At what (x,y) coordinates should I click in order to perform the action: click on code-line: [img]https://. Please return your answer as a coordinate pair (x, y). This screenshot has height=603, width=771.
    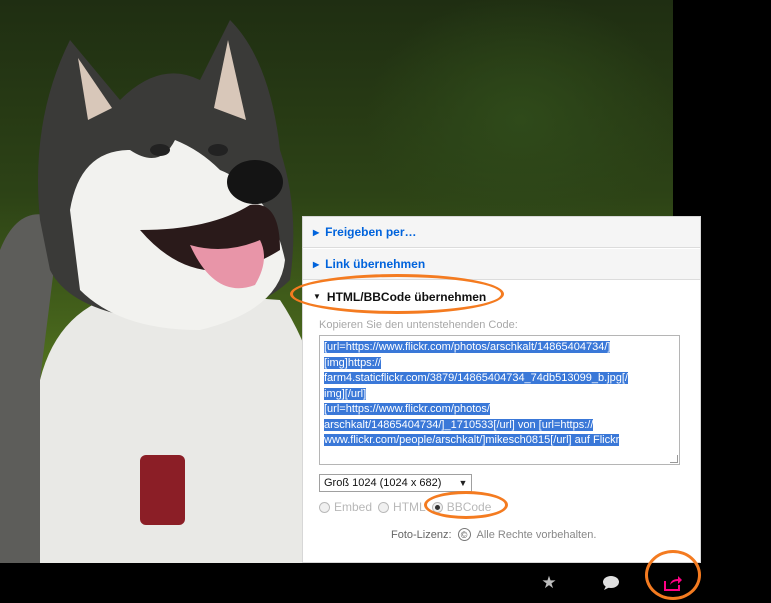
    Looking at the image, I should click on (352, 362).